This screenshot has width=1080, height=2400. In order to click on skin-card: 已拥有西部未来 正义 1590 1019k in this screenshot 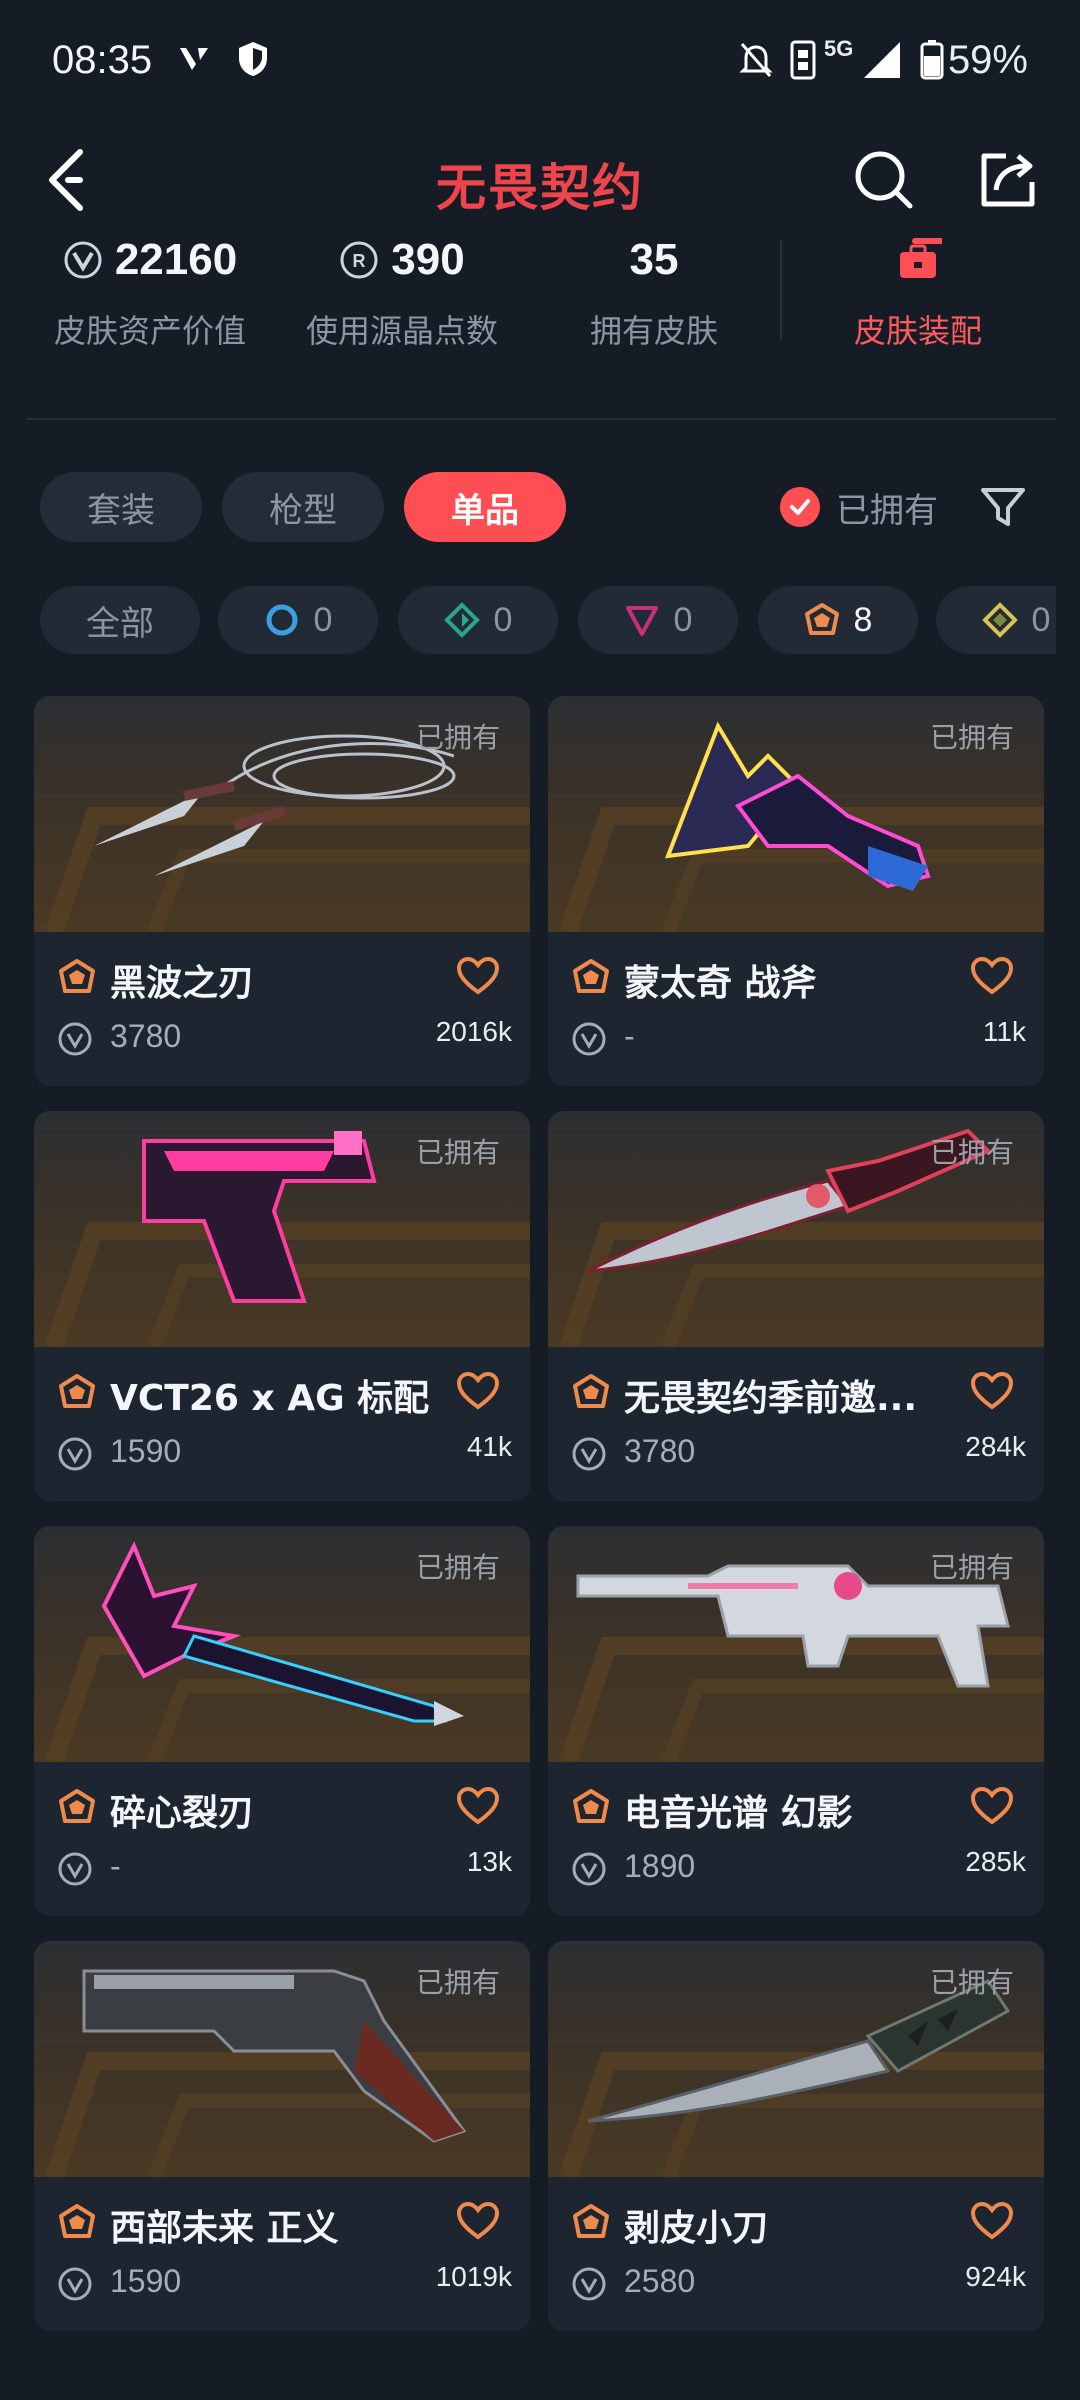, I will do `click(282, 2136)`.